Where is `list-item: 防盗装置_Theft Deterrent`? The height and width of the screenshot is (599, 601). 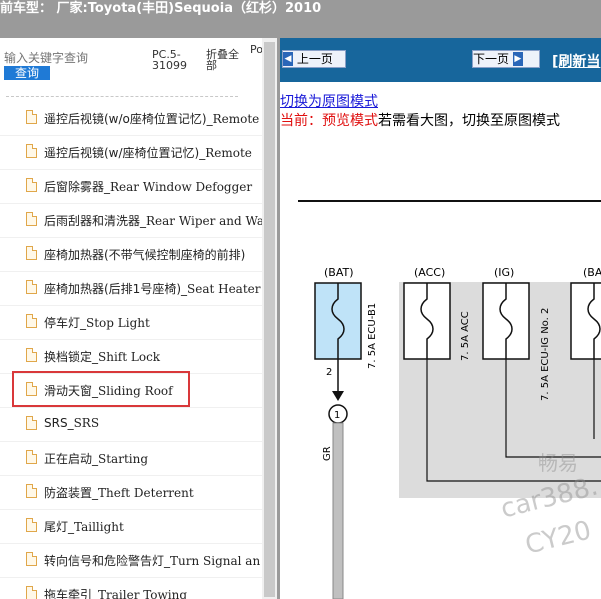
list-item: 防盗装置_Theft Deterrent is located at coordinates (131, 492).